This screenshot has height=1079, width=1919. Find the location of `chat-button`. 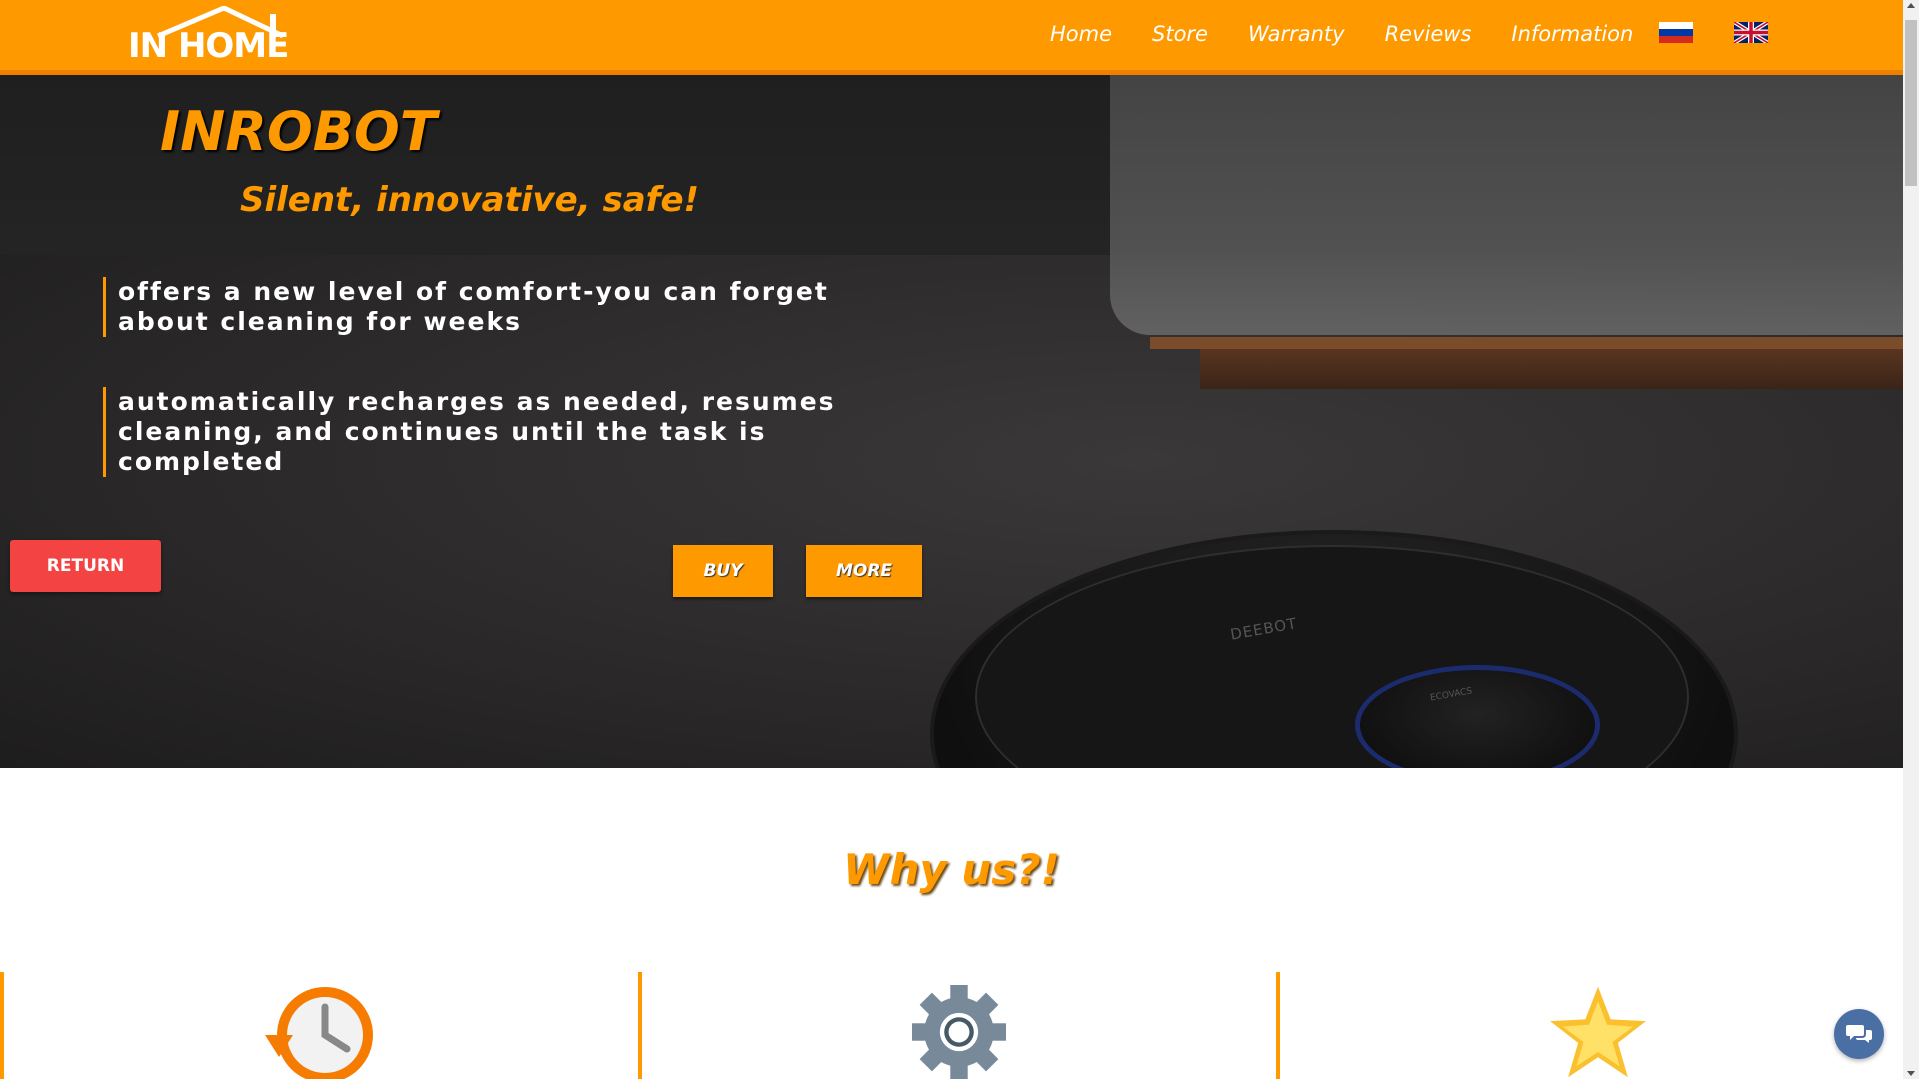

chat-button is located at coordinates (1859, 1034).